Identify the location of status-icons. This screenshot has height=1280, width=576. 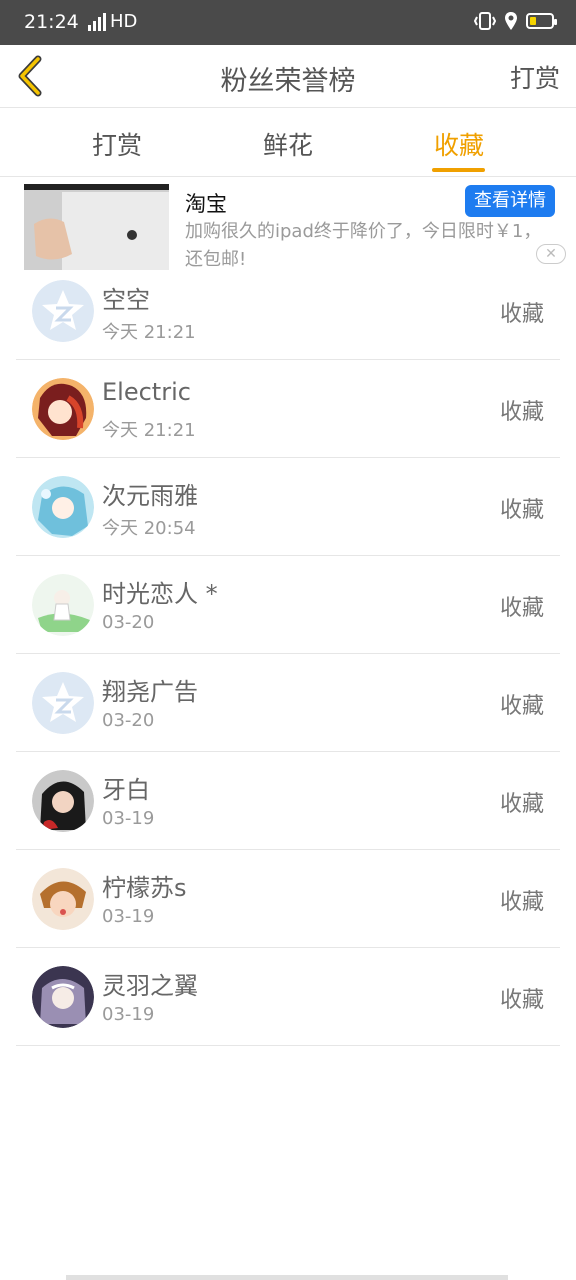
(515, 21).